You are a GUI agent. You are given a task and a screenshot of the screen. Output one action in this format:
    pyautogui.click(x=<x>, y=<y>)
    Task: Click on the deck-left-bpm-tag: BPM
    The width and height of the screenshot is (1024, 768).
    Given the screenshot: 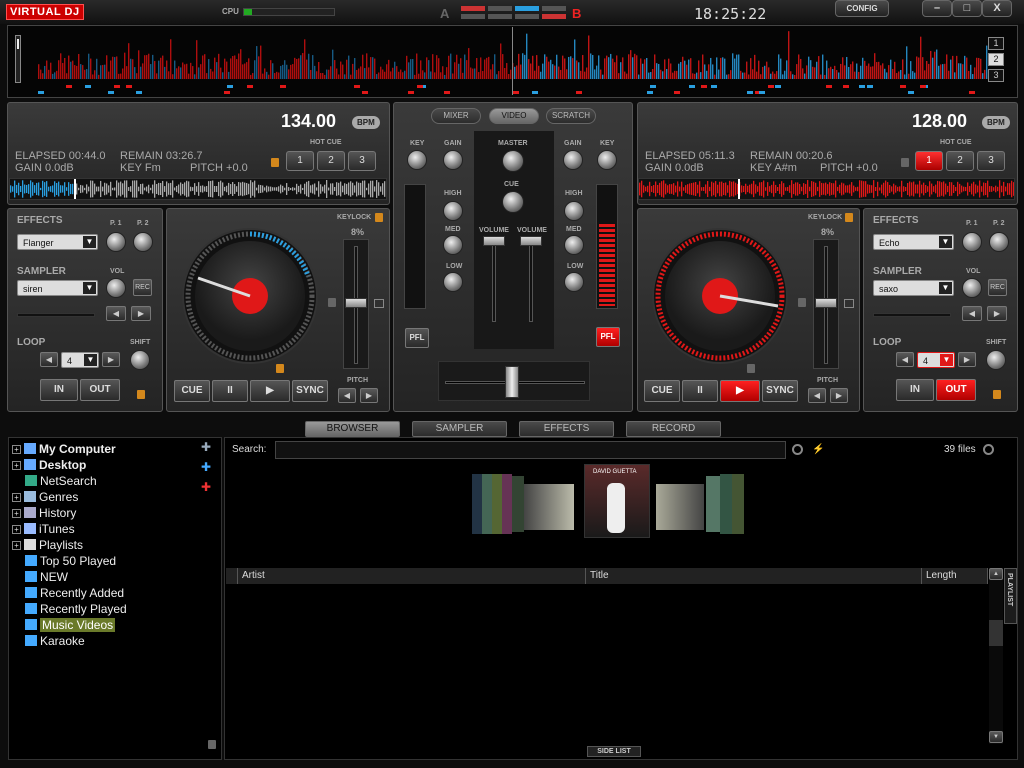 What is the action you would take?
    pyautogui.click(x=366, y=122)
    